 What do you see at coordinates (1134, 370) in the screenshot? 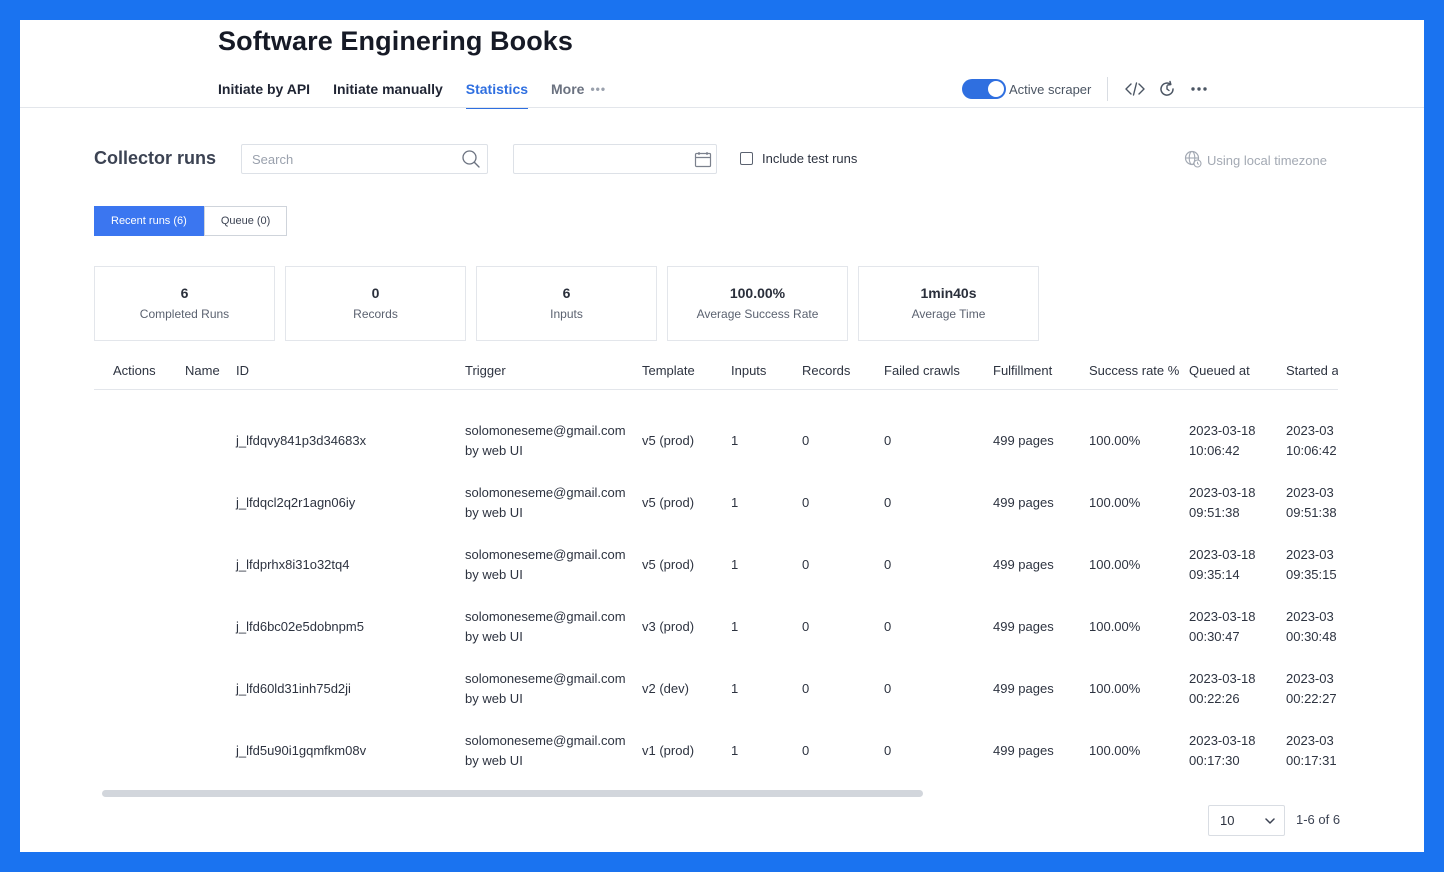
I see `col-success-rate: Success rate %` at bounding box center [1134, 370].